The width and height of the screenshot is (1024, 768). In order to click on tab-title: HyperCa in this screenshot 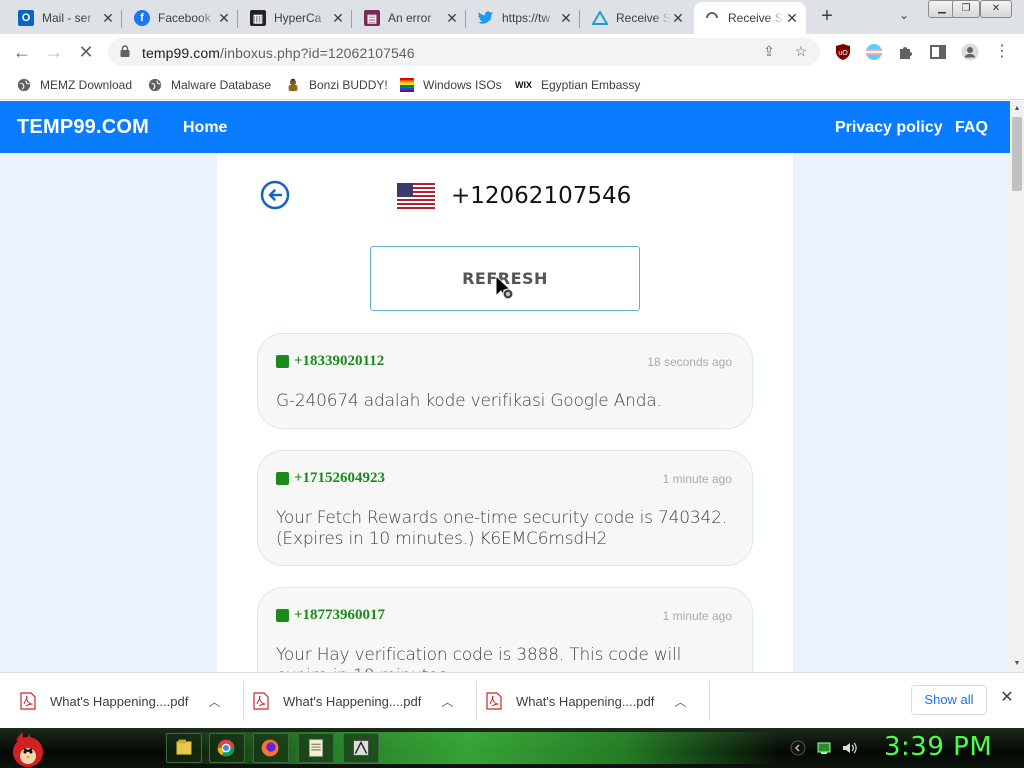, I will do `click(298, 18)`.